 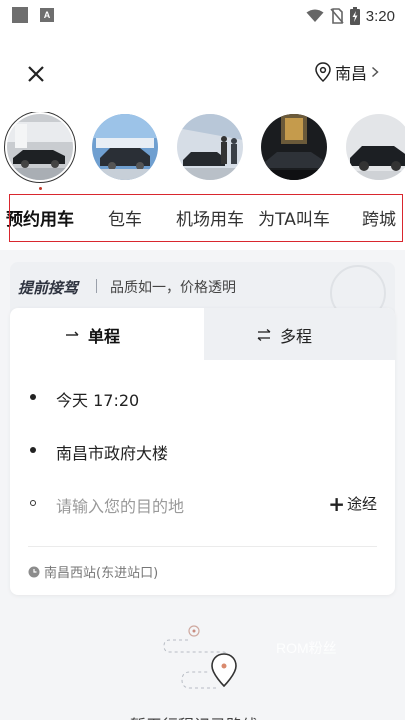 I want to click on city-name: 南昌, so click(x=350, y=73).